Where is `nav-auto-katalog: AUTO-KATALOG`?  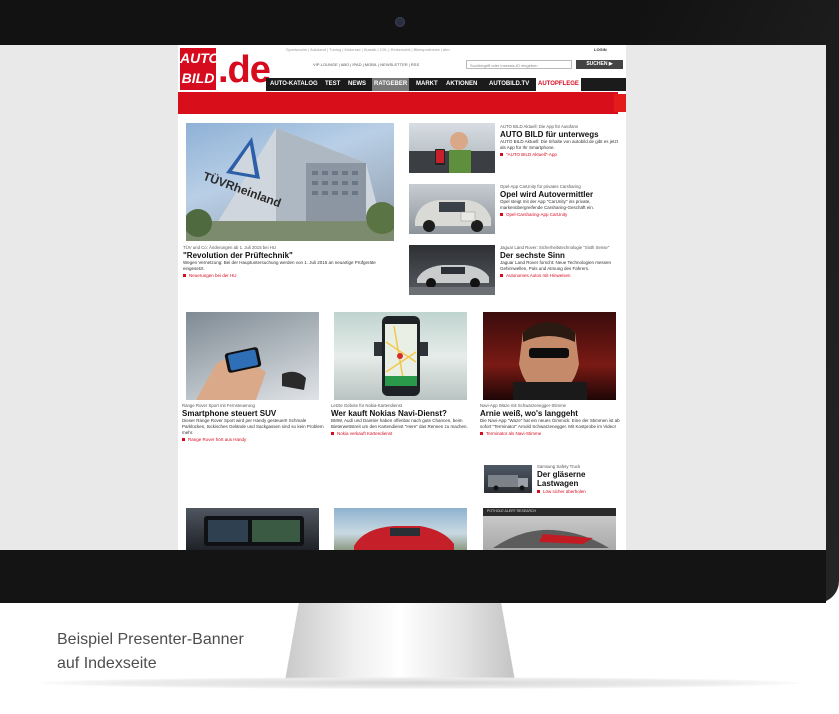 nav-auto-katalog: AUTO-KATALOG is located at coordinates (294, 84).